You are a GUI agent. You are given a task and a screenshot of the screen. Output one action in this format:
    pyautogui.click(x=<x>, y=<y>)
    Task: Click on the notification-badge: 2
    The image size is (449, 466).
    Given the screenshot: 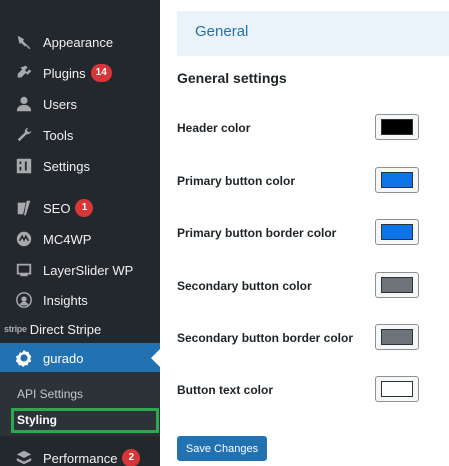 What is the action you would take?
    pyautogui.click(x=131, y=457)
    